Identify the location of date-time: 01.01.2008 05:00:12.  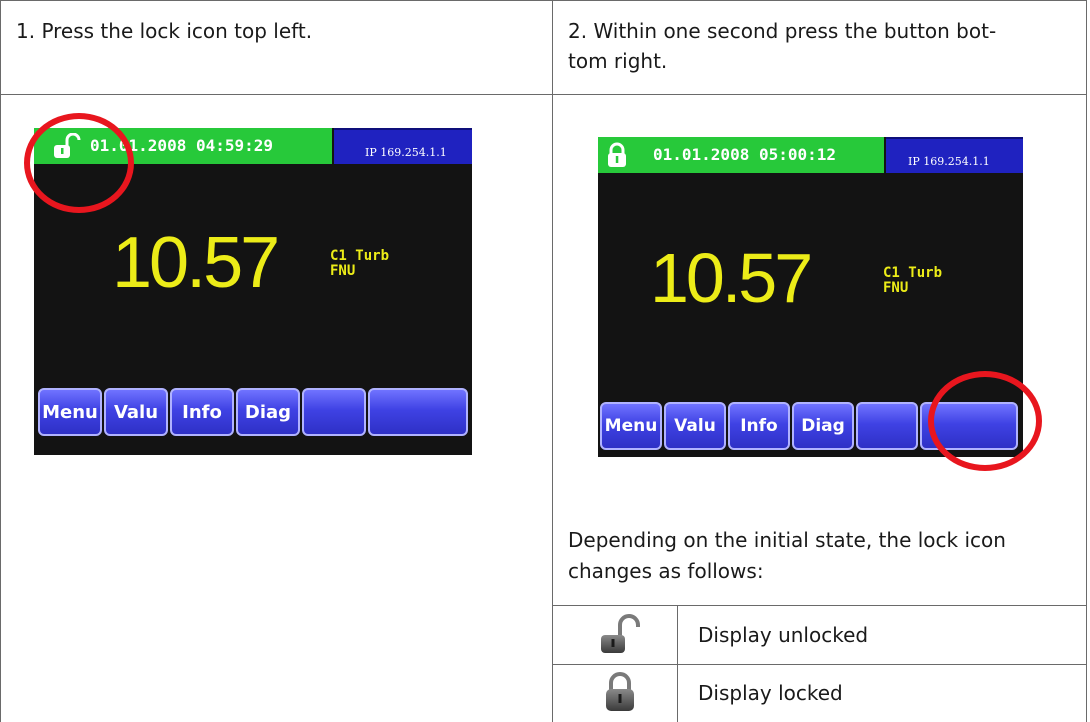
(745, 154).